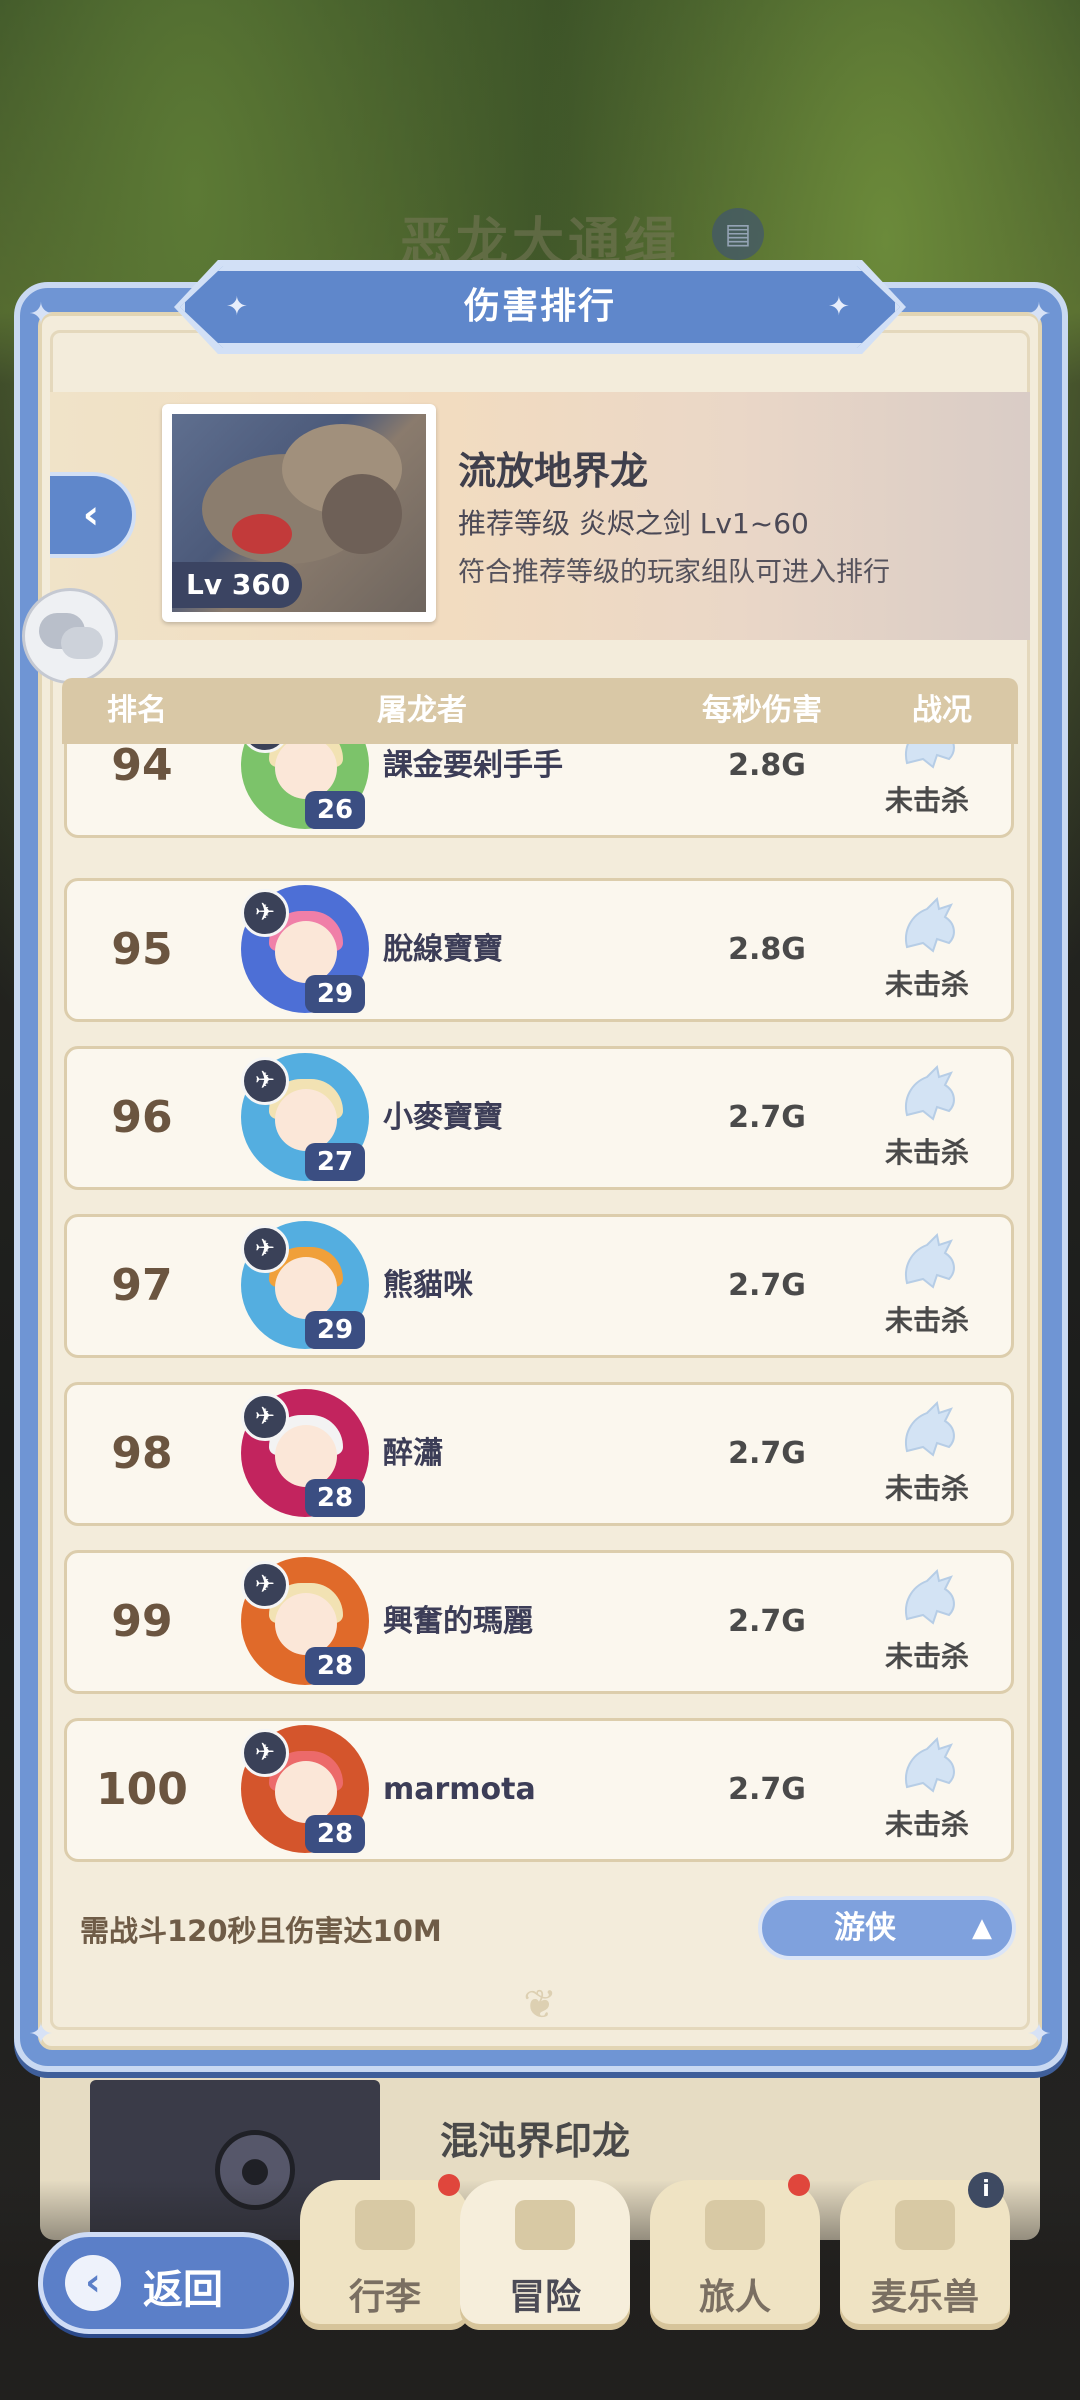  I want to click on modal-title: 伤害排行, so click(539, 306).